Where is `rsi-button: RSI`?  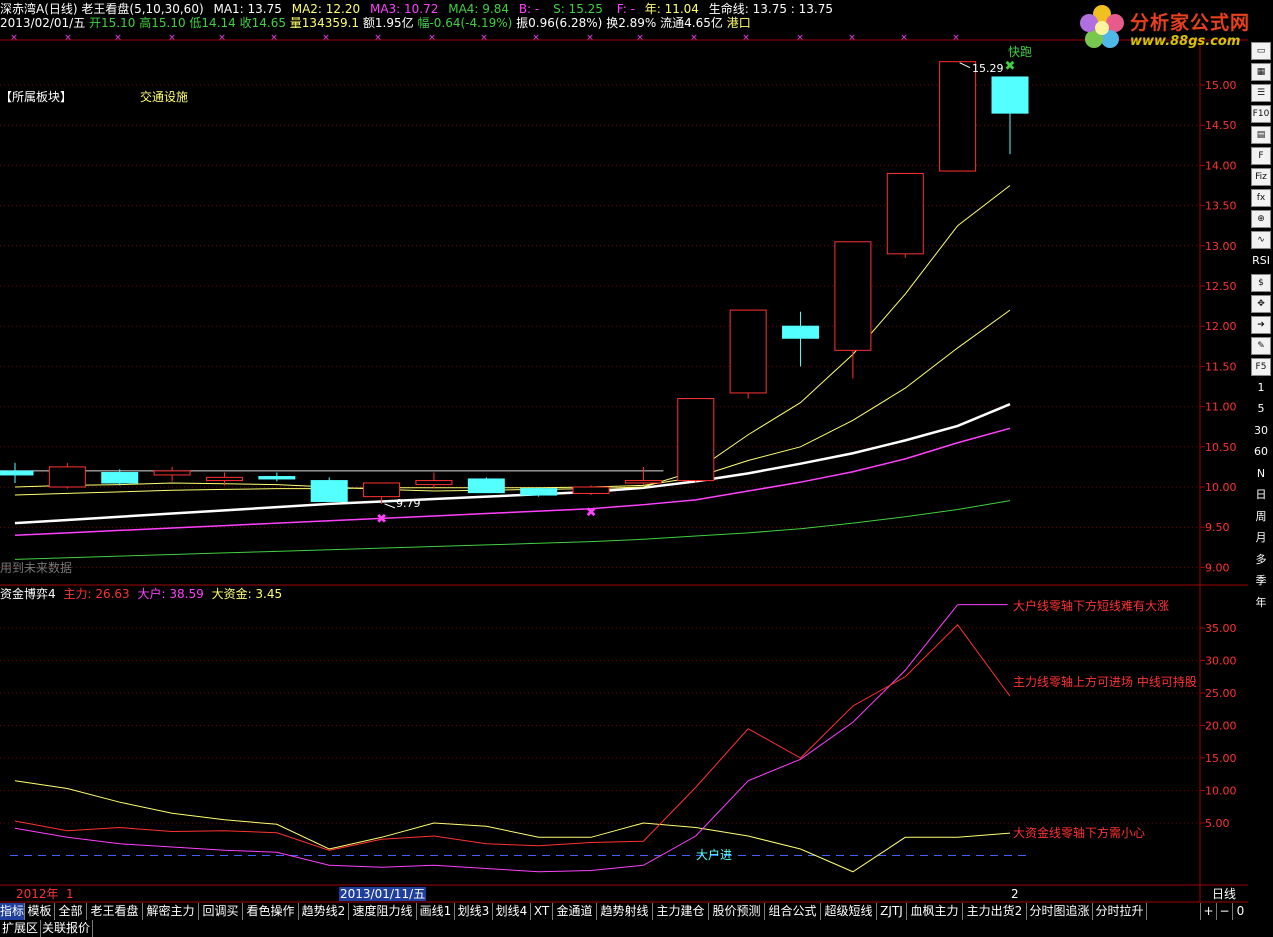
rsi-button: RSI is located at coordinates (1261, 261).